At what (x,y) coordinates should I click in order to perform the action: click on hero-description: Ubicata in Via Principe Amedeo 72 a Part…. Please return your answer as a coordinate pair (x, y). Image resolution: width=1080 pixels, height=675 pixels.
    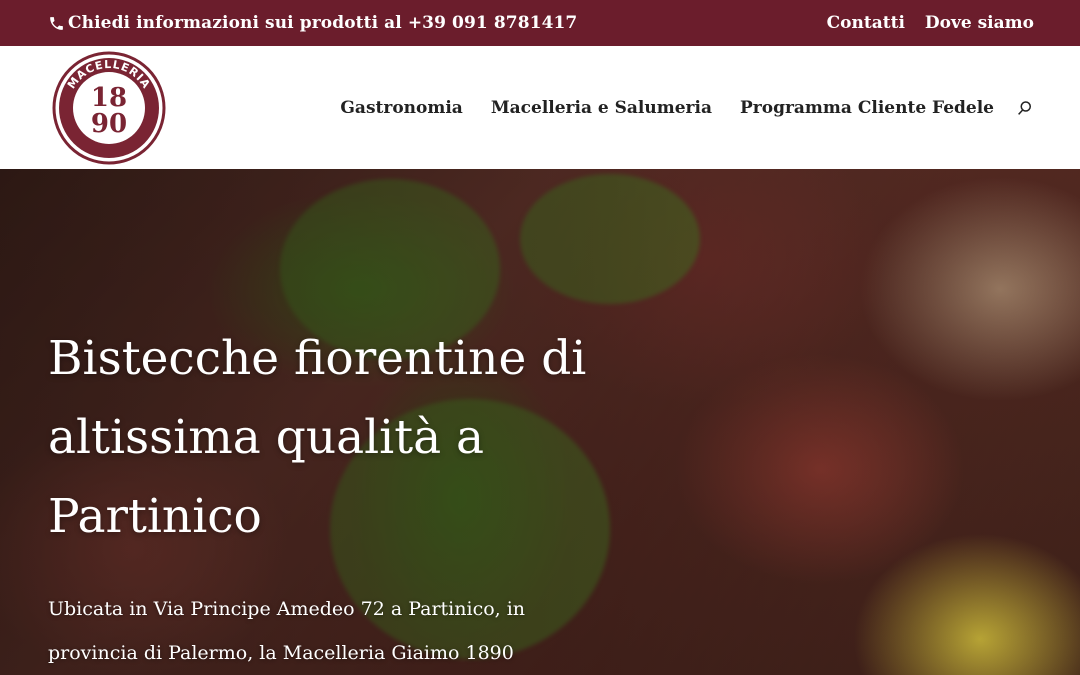
    Looking at the image, I should click on (287, 631).